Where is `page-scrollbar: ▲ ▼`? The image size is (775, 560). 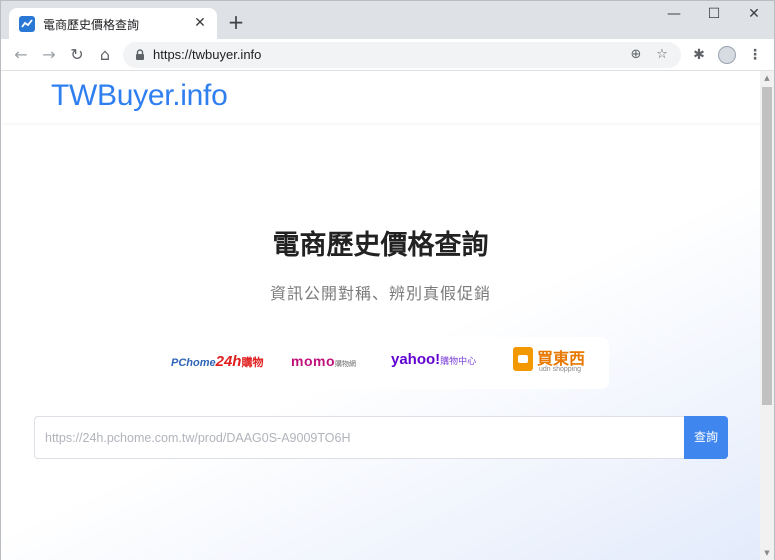 page-scrollbar: ▲ ▼ is located at coordinates (767, 315).